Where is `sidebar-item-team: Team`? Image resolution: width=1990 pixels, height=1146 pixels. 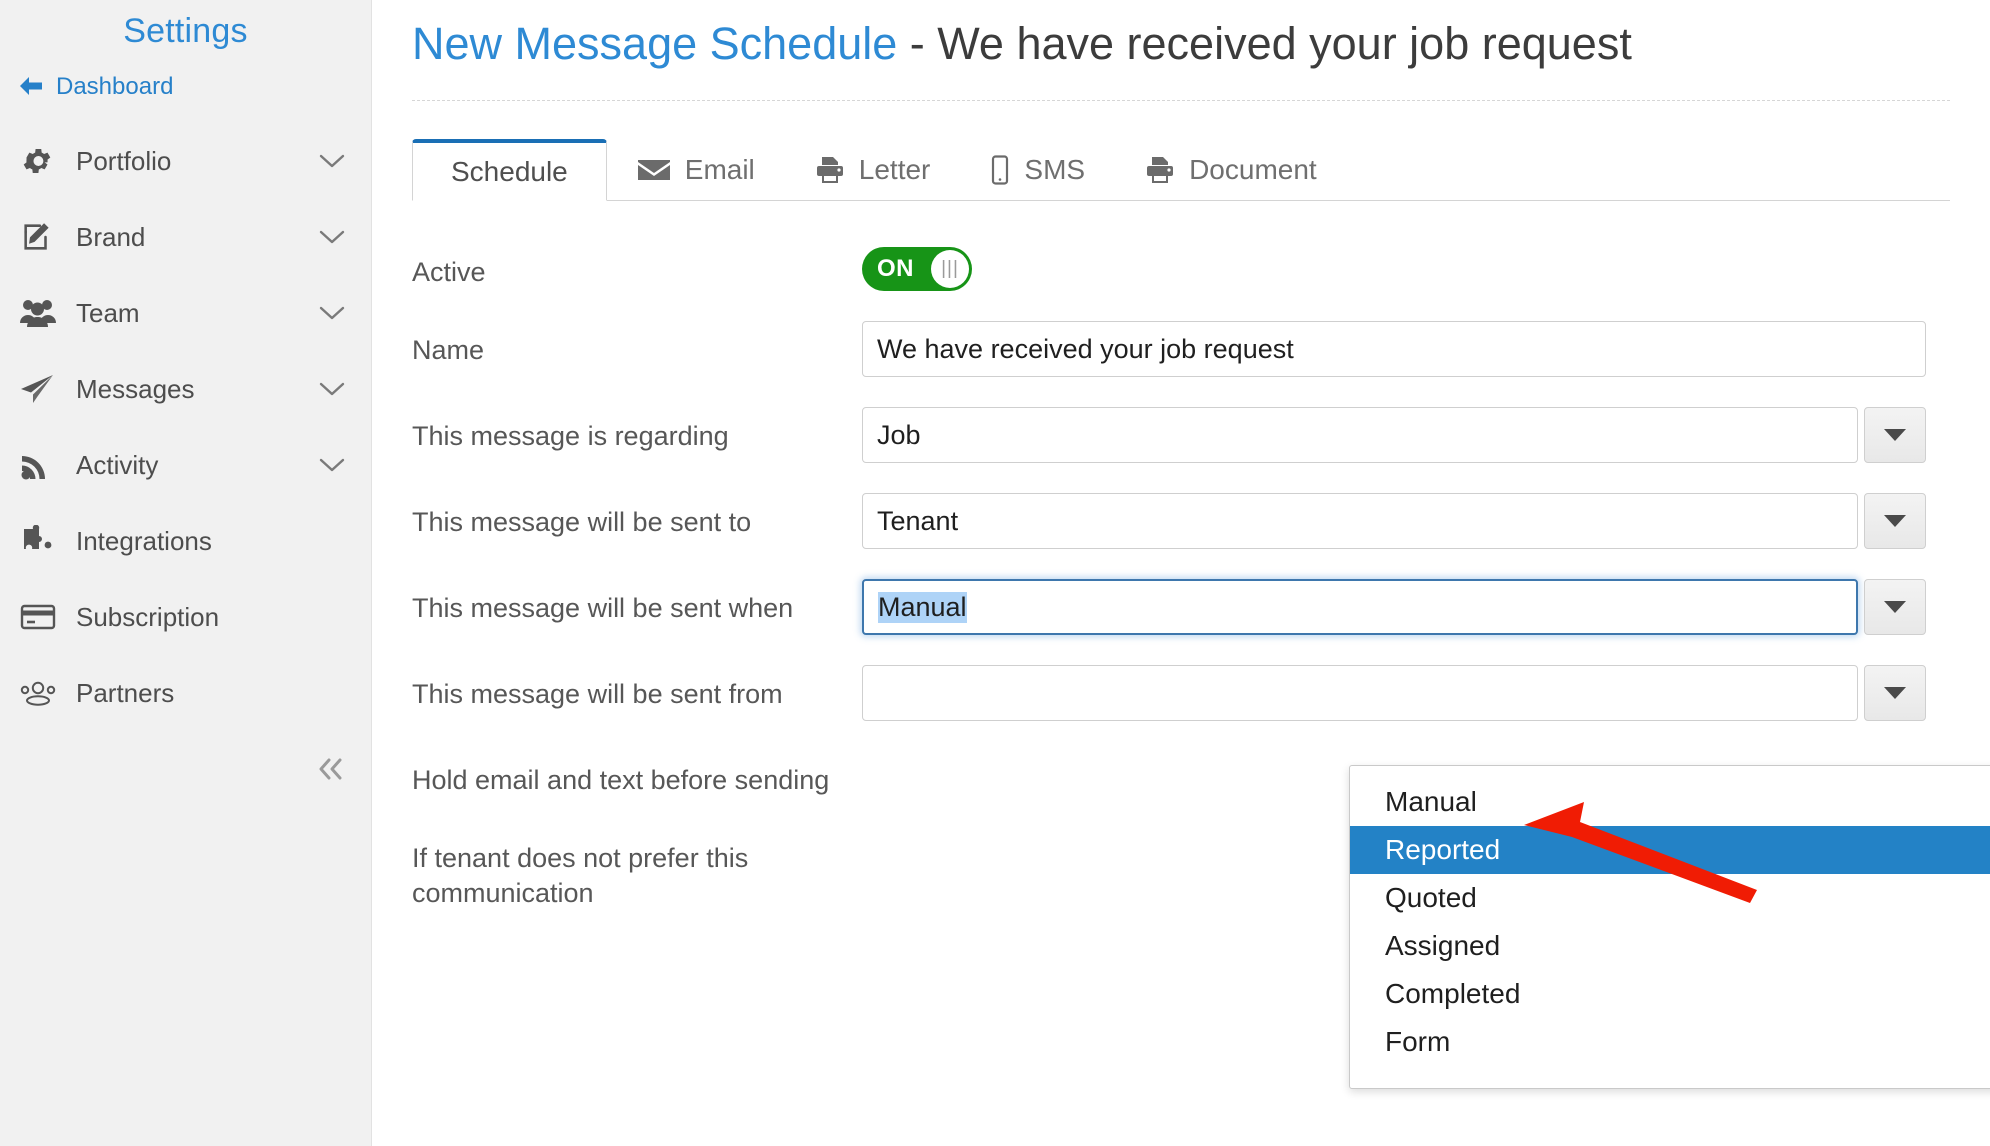
sidebar-item-team: Team is located at coordinates (185, 313).